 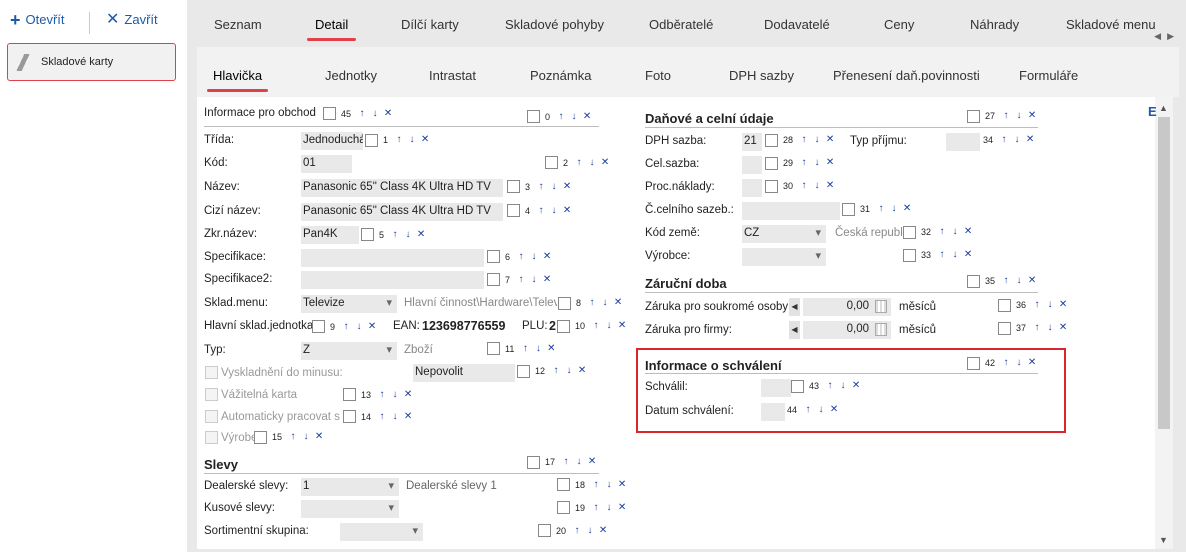 What do you see at coordinates (332, 141) in the screenshot?
I see `trida-field: Jednoduchá` at bounding box center [332, 141].